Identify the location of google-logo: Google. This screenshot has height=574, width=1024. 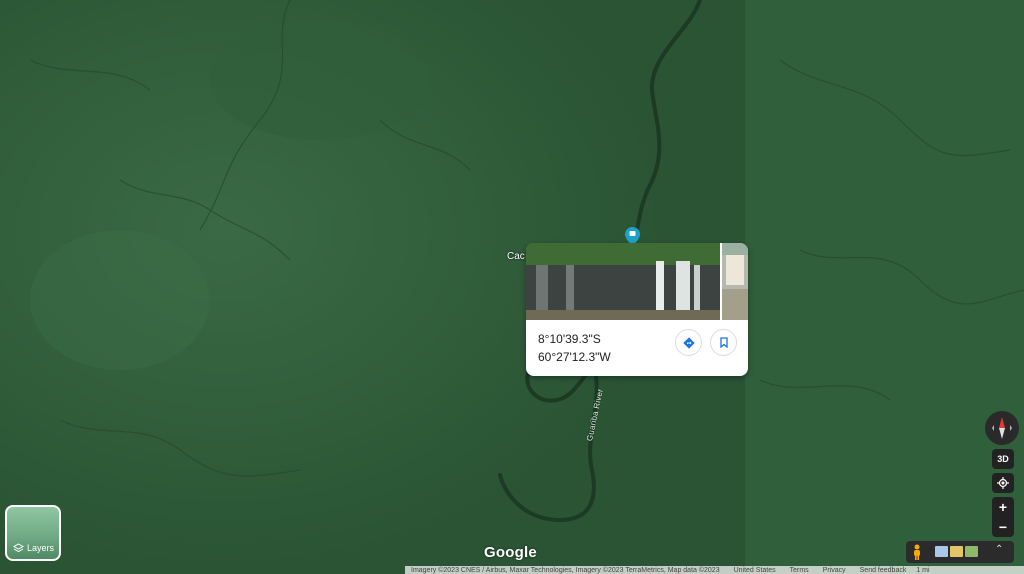
(510, 552).